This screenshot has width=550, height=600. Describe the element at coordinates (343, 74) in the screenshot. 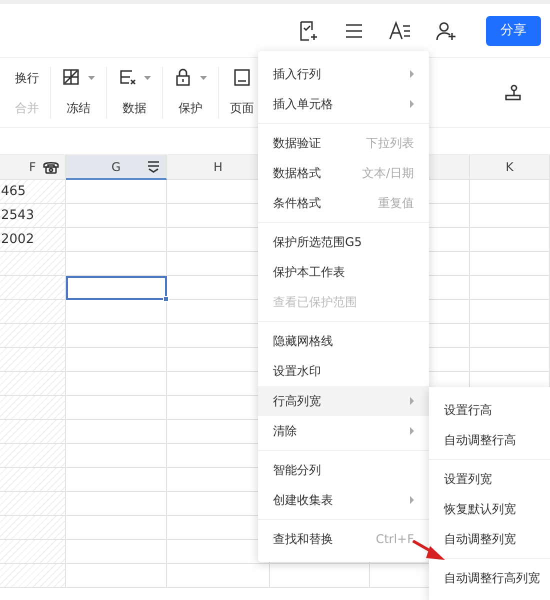

I see `menu-item: 插入行列` at that location.